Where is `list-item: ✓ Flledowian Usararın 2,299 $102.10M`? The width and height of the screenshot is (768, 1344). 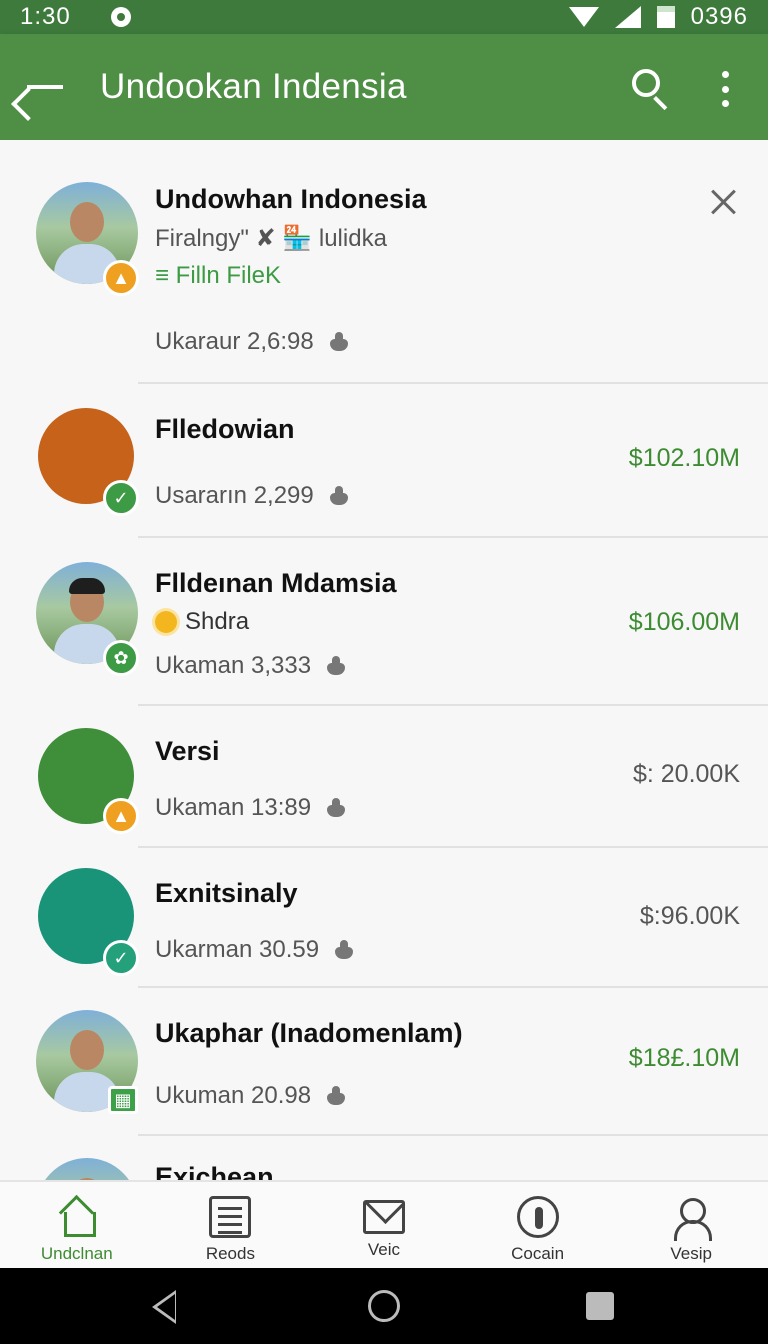
list-item: ✓ Flledowian Usararın 2,299 $102.10M is located at coordinates (384, 461).